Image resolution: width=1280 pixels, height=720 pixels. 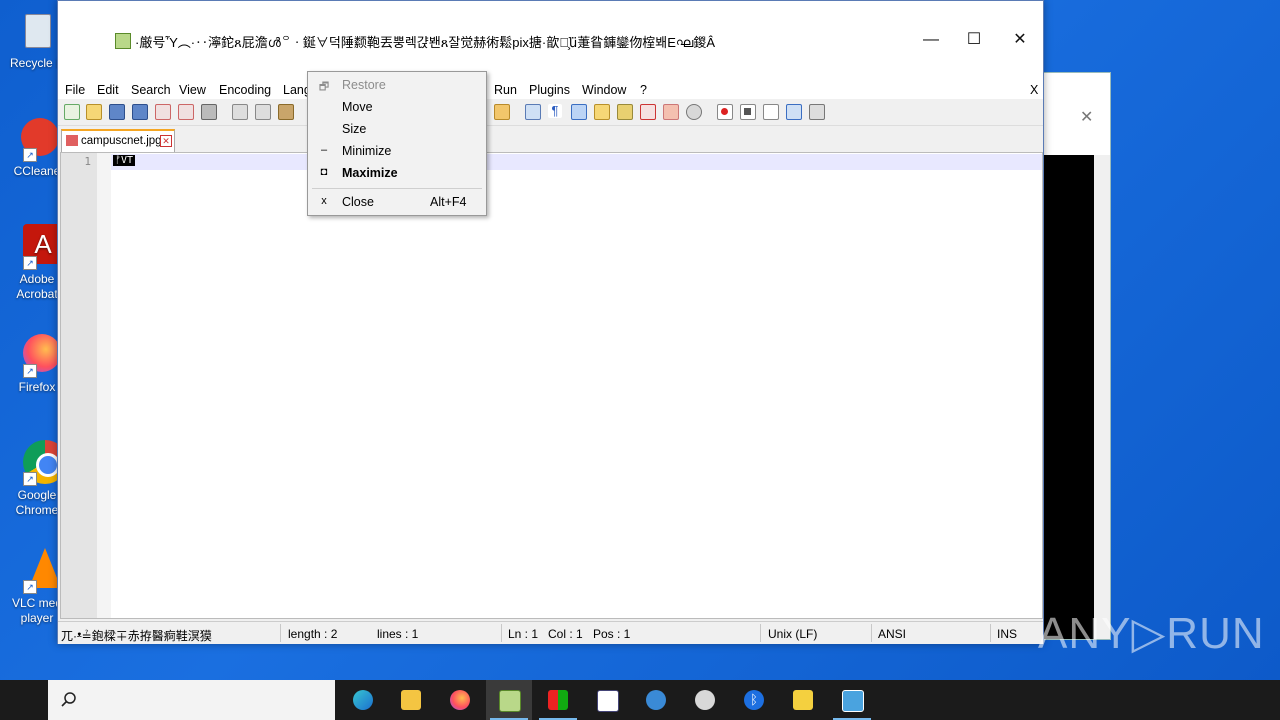 What do you see at coordinates (94, 112) in the screenshot?
I see `open-file-icon` at bounding box center [94, 112].